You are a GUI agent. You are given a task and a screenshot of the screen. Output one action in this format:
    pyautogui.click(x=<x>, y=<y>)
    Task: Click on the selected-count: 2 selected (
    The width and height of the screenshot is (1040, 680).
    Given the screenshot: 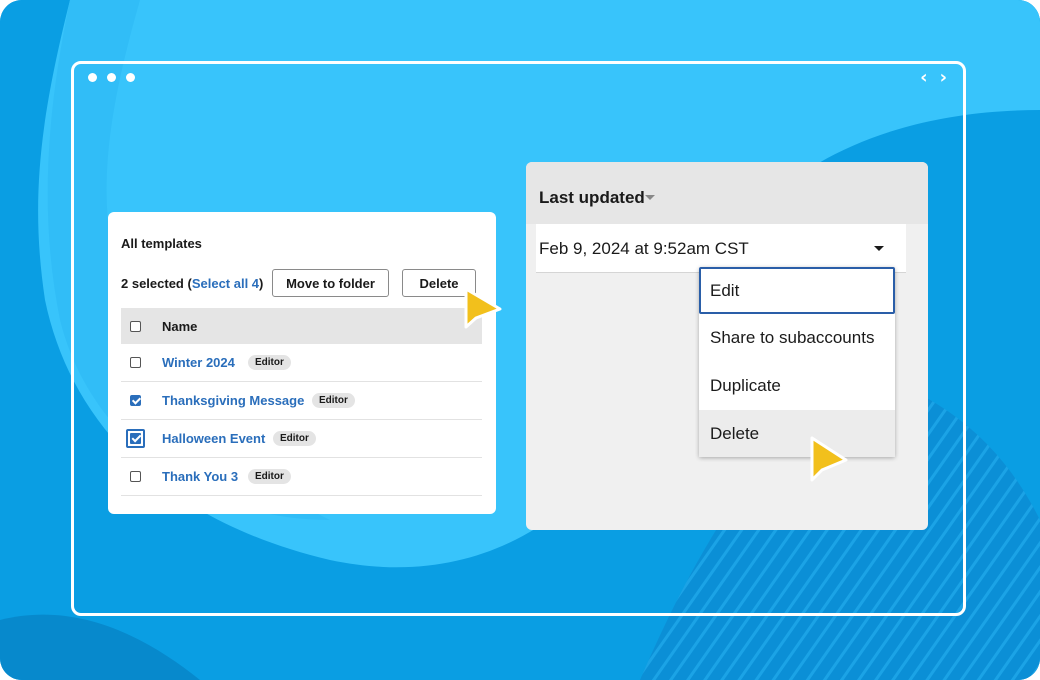 What is the action you would take?
    pyautogui.click(x=156, y=283)
    